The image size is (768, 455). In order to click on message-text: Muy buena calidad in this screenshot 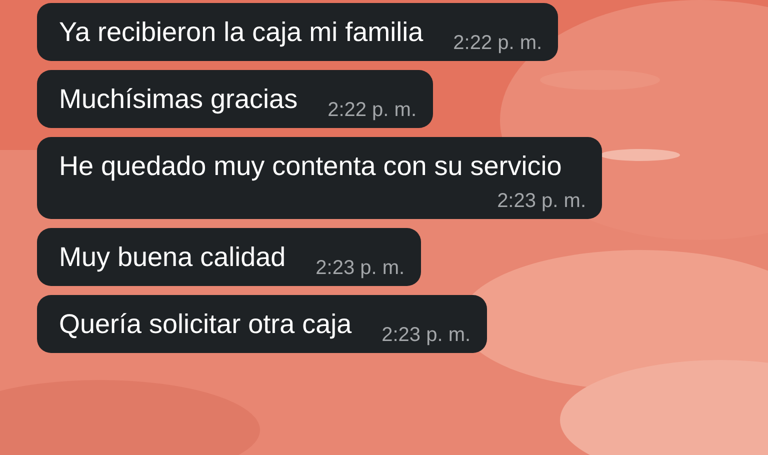, I will do `click(172, 257)`.